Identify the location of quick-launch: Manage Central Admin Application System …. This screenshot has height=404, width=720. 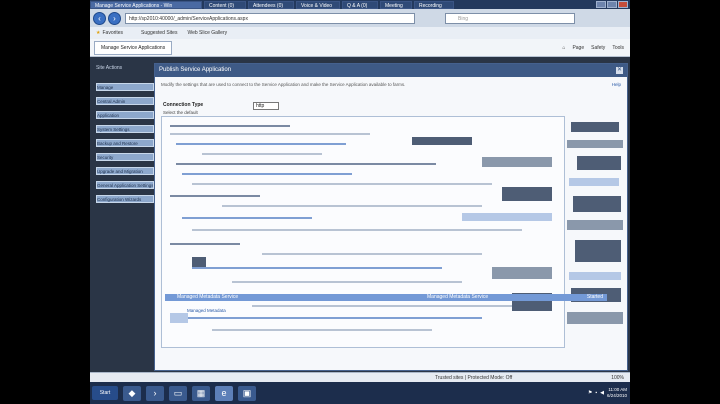
(126, 203).